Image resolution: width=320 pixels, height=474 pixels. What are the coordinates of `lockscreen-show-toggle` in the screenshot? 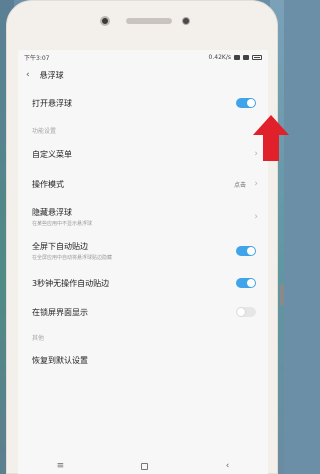 It's located at (246, 312).